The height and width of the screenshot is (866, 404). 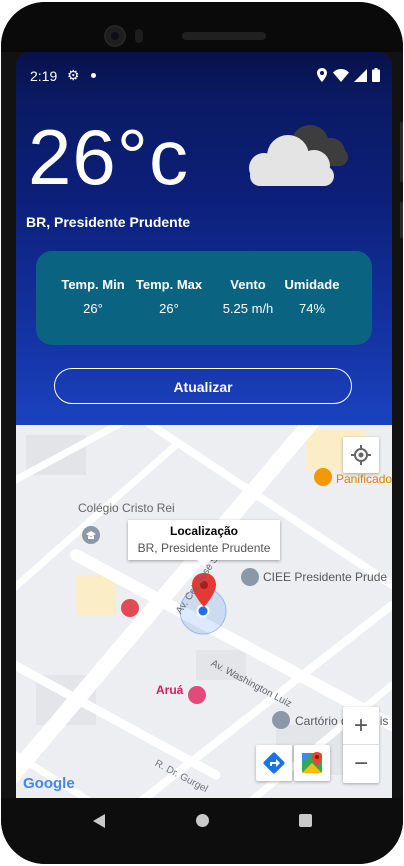 What do you see at coordinates (44, 76) in the screenshot?
I see `status-time: 2:19` at bounding box center [44, 76].